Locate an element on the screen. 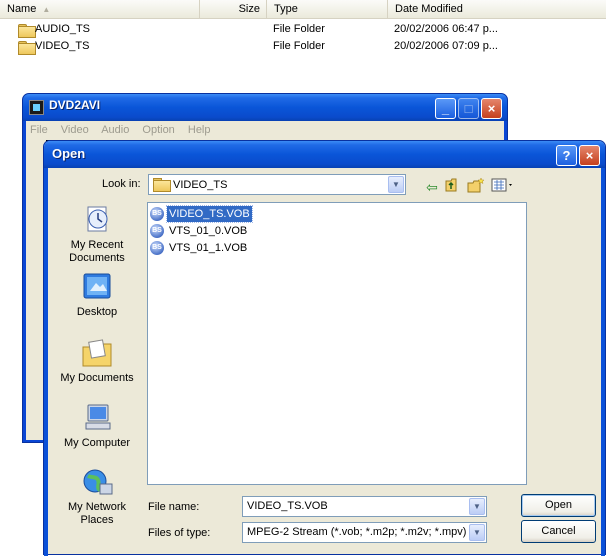  dialog-frame-right is located at coordinates (603, 362).